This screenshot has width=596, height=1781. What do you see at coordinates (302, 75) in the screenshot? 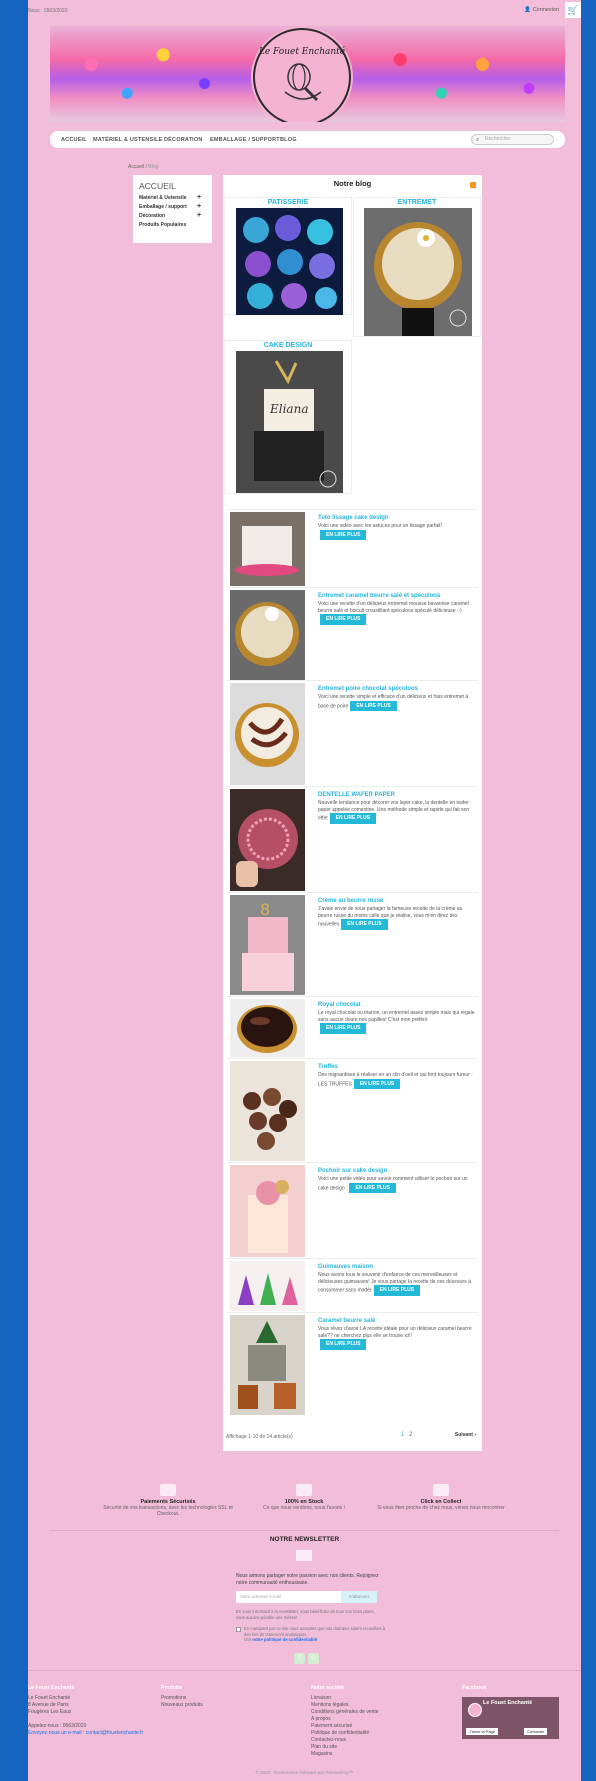
I see `site-logo: Le Fouet Enchanté` at bounding box center [302, 75].